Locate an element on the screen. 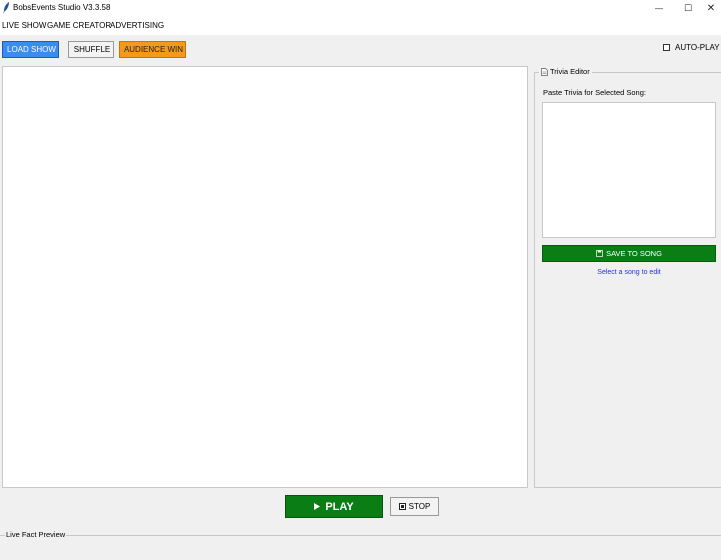  checkbox-box is located at coordinates (666, 47).